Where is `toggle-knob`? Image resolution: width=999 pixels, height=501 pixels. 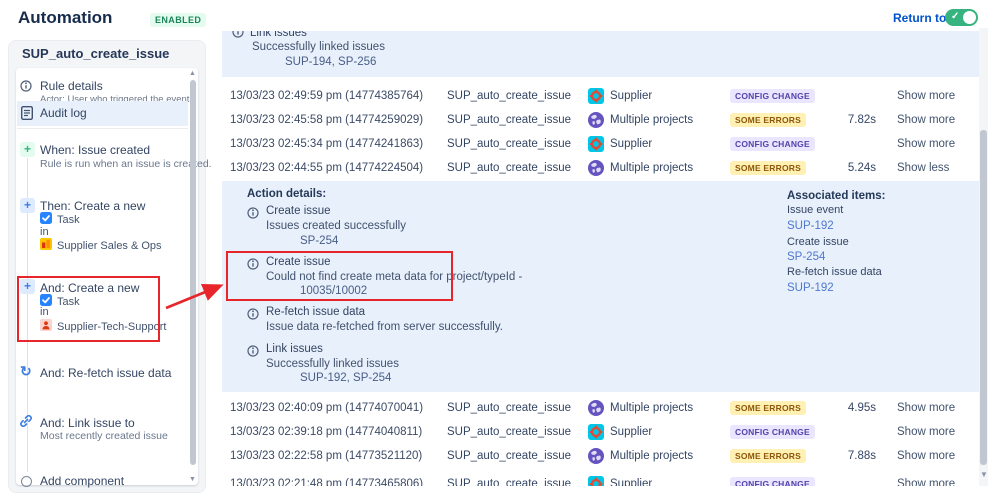
toggle-knob is located at coordinates (969, 17).